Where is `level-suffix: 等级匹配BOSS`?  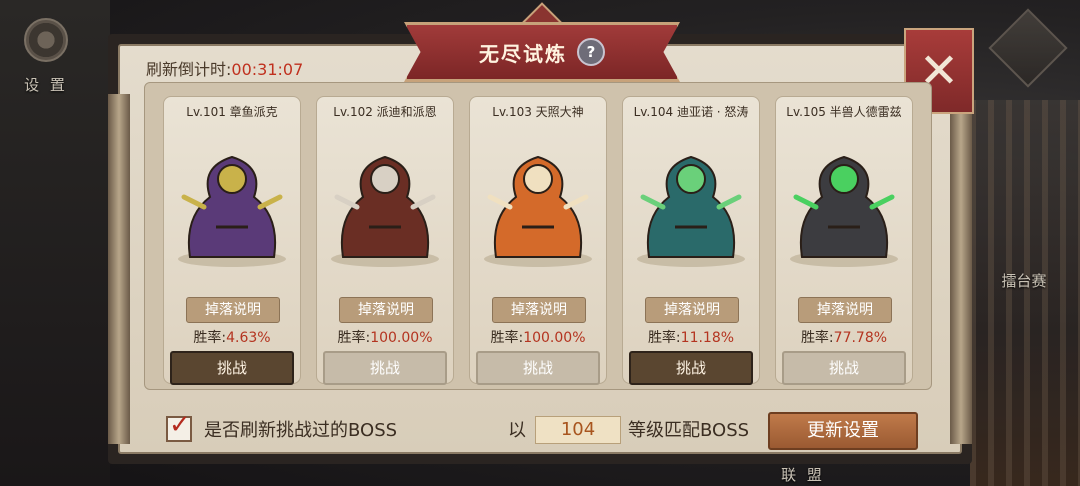
level-suffix: 等级匹配BOSS is located at coordinates (689, 430).